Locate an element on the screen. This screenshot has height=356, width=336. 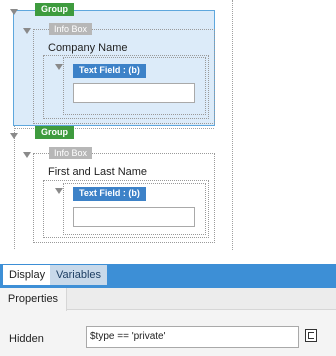
tab-properties: Properties is located at coordinates (33, 299).